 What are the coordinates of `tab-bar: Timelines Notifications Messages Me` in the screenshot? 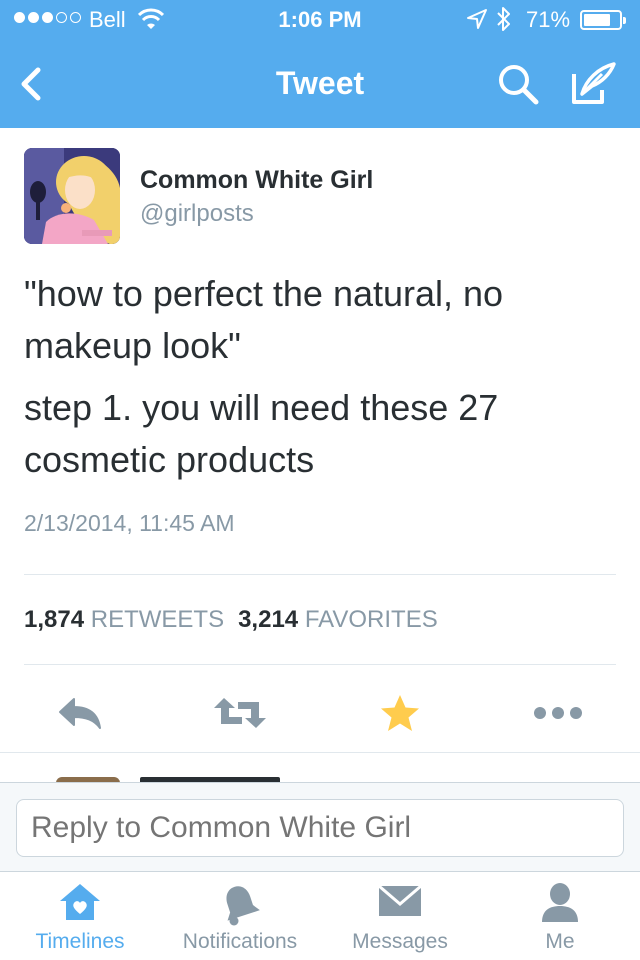 It's located at (320, 916).